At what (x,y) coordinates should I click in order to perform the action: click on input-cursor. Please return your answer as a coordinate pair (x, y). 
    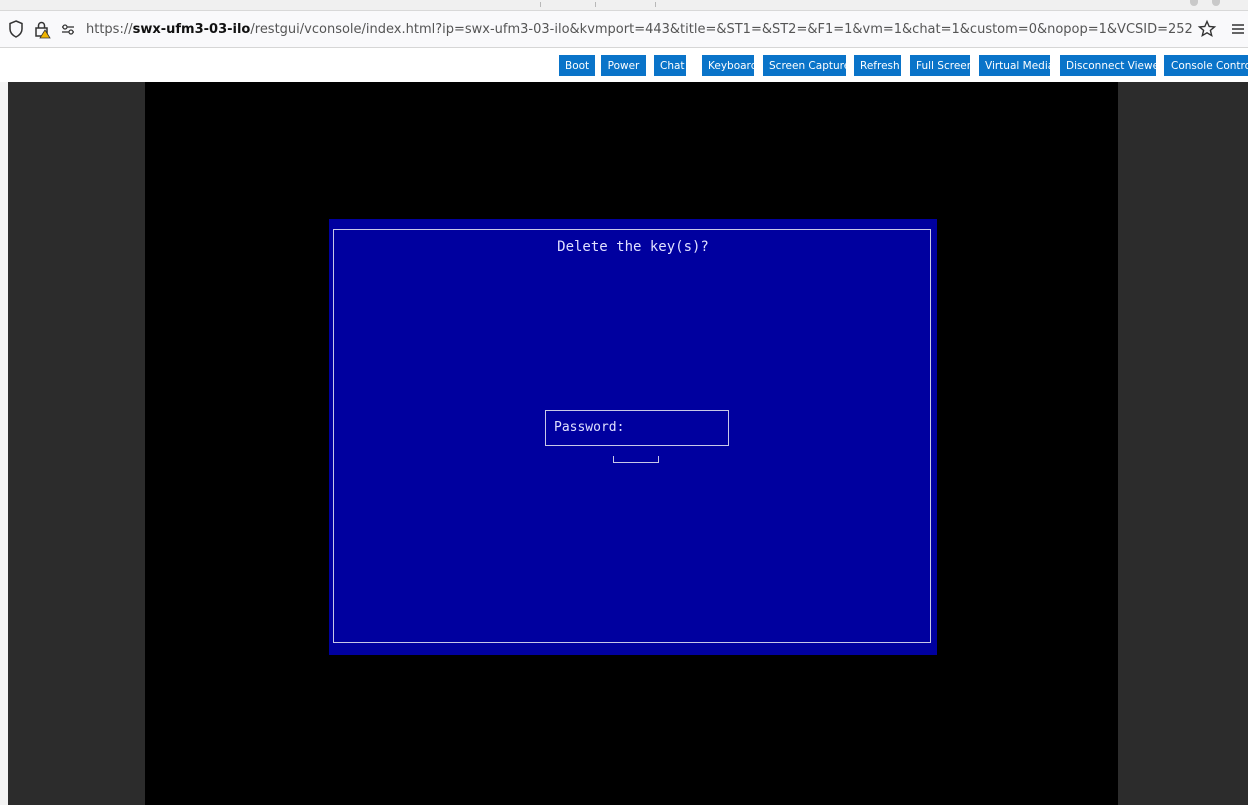
    Looking at the image, I should click on (636, 459).